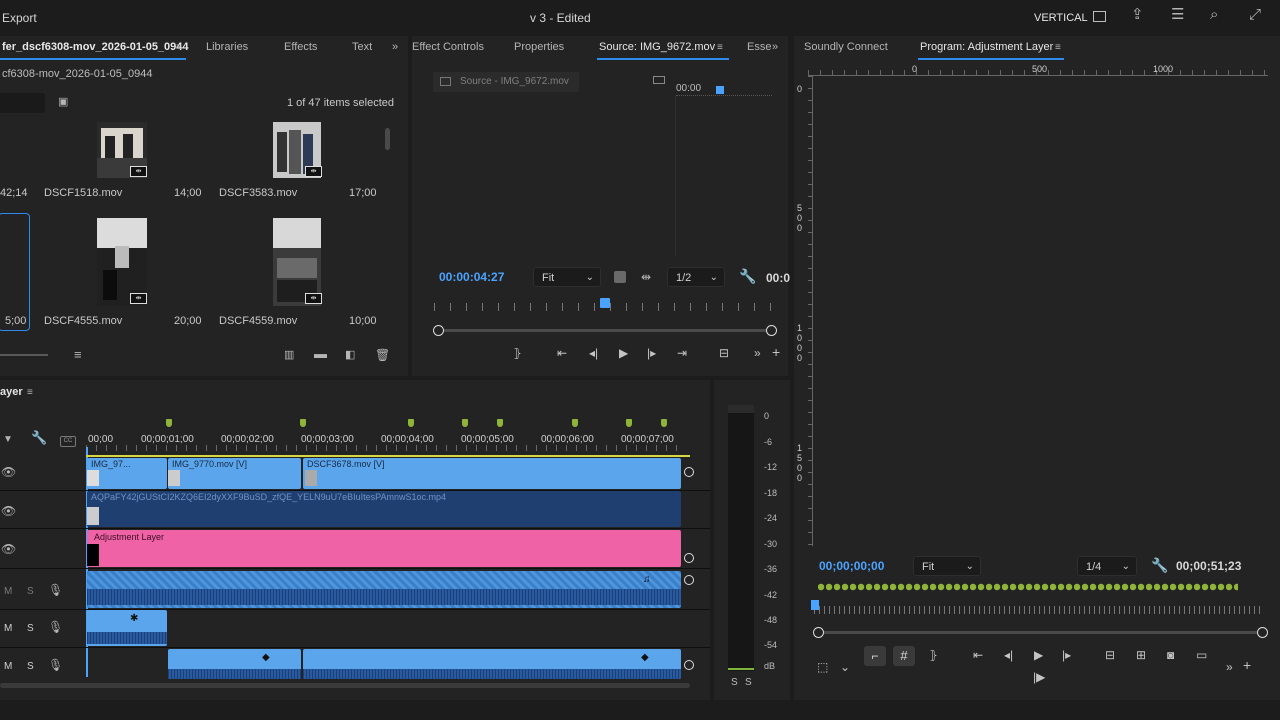 Image resolution: width=1280 pixels, height=720 pixels. I want to click on selected-media-item, so click(15, 272).